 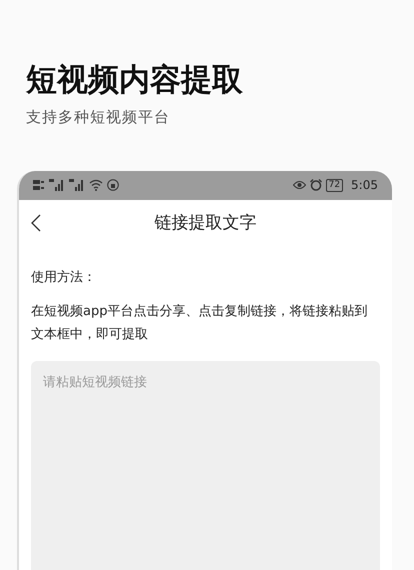 What do you see at coordinates (39, 185) in the screenshot?
I see `sim-icon` at bounding box center [39, 185].